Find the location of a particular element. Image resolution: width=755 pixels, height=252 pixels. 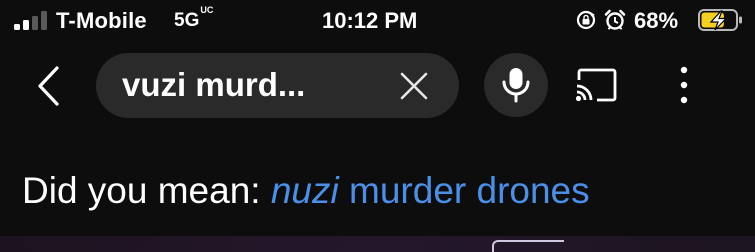

did-you-mean-row: Did you mean: nuzi murder drones is located at coordinates (306, 191).